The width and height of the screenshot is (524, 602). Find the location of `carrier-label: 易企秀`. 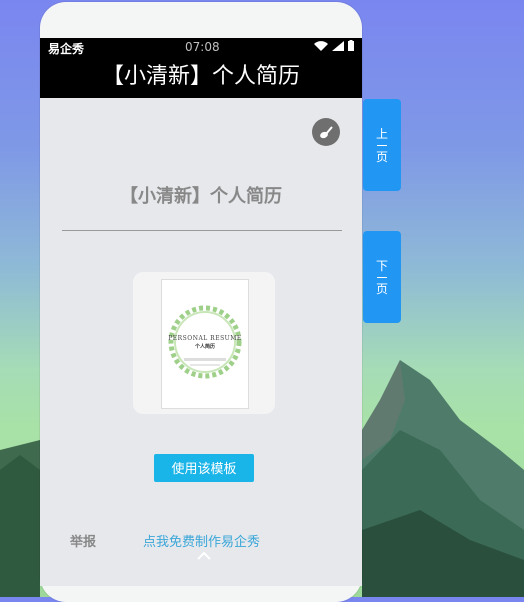

carrier-label: 易企秀 is located at coordinates (66, 49).